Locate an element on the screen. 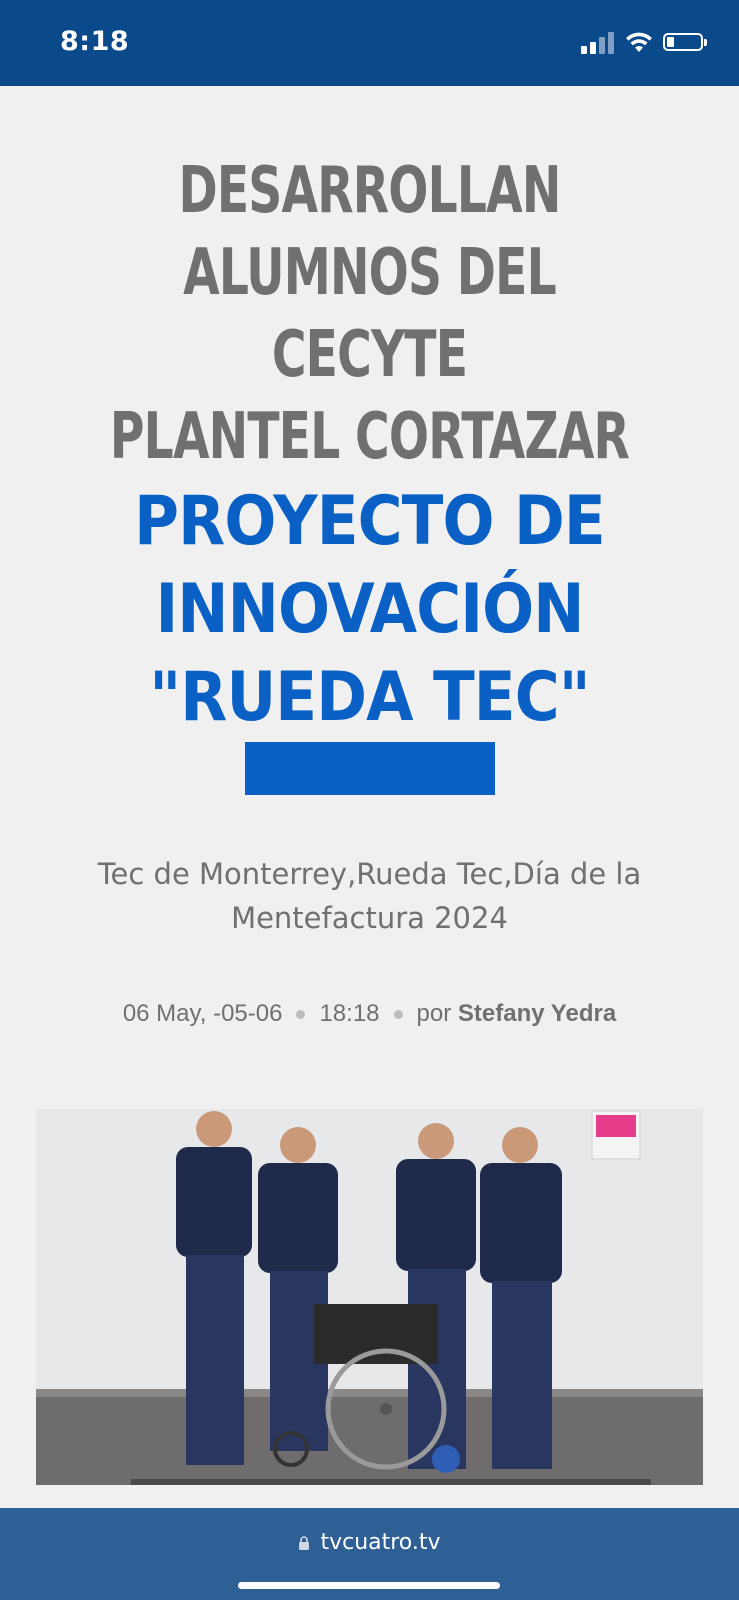  by-label: por is located at coordinates (434, 1013).